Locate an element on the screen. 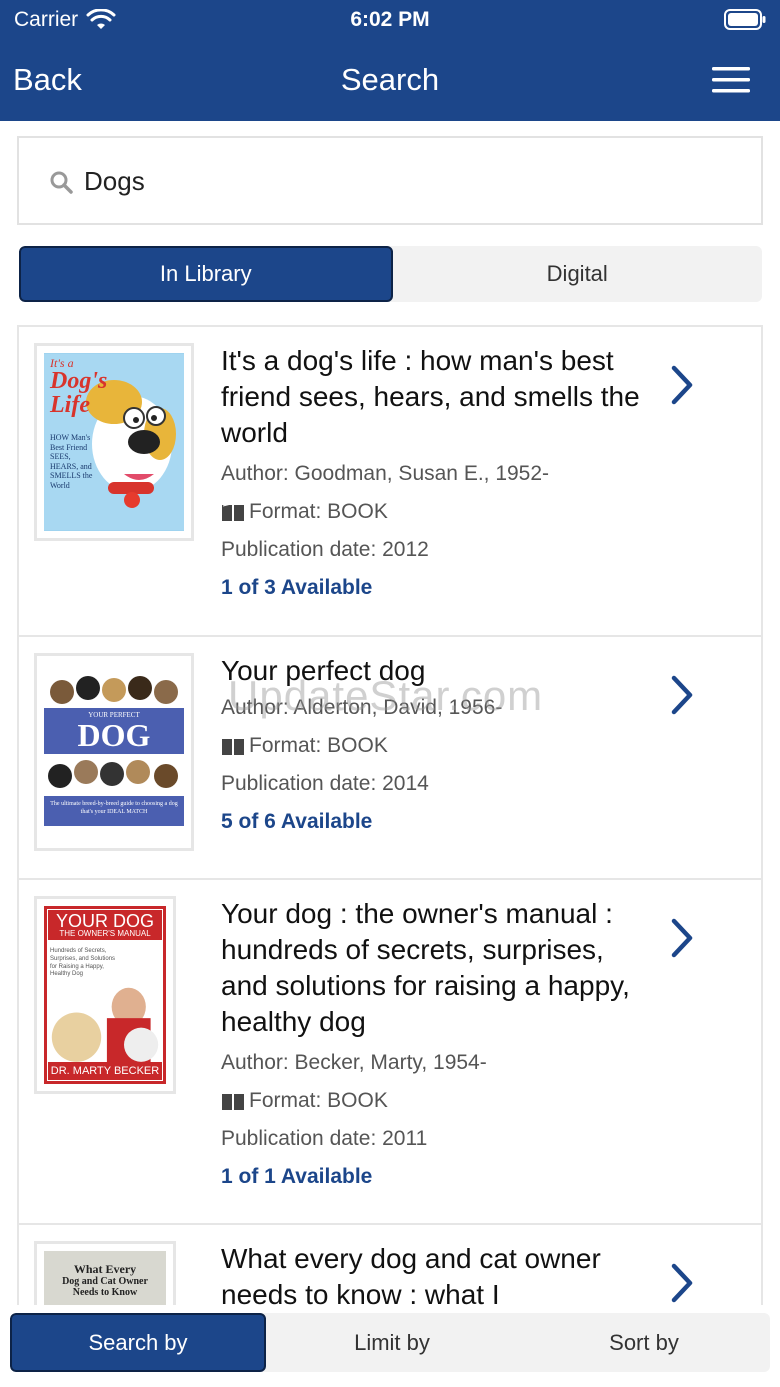  bottom-tab-bar: Search by Limit by Sort by is located at coordinates (390, 1342).